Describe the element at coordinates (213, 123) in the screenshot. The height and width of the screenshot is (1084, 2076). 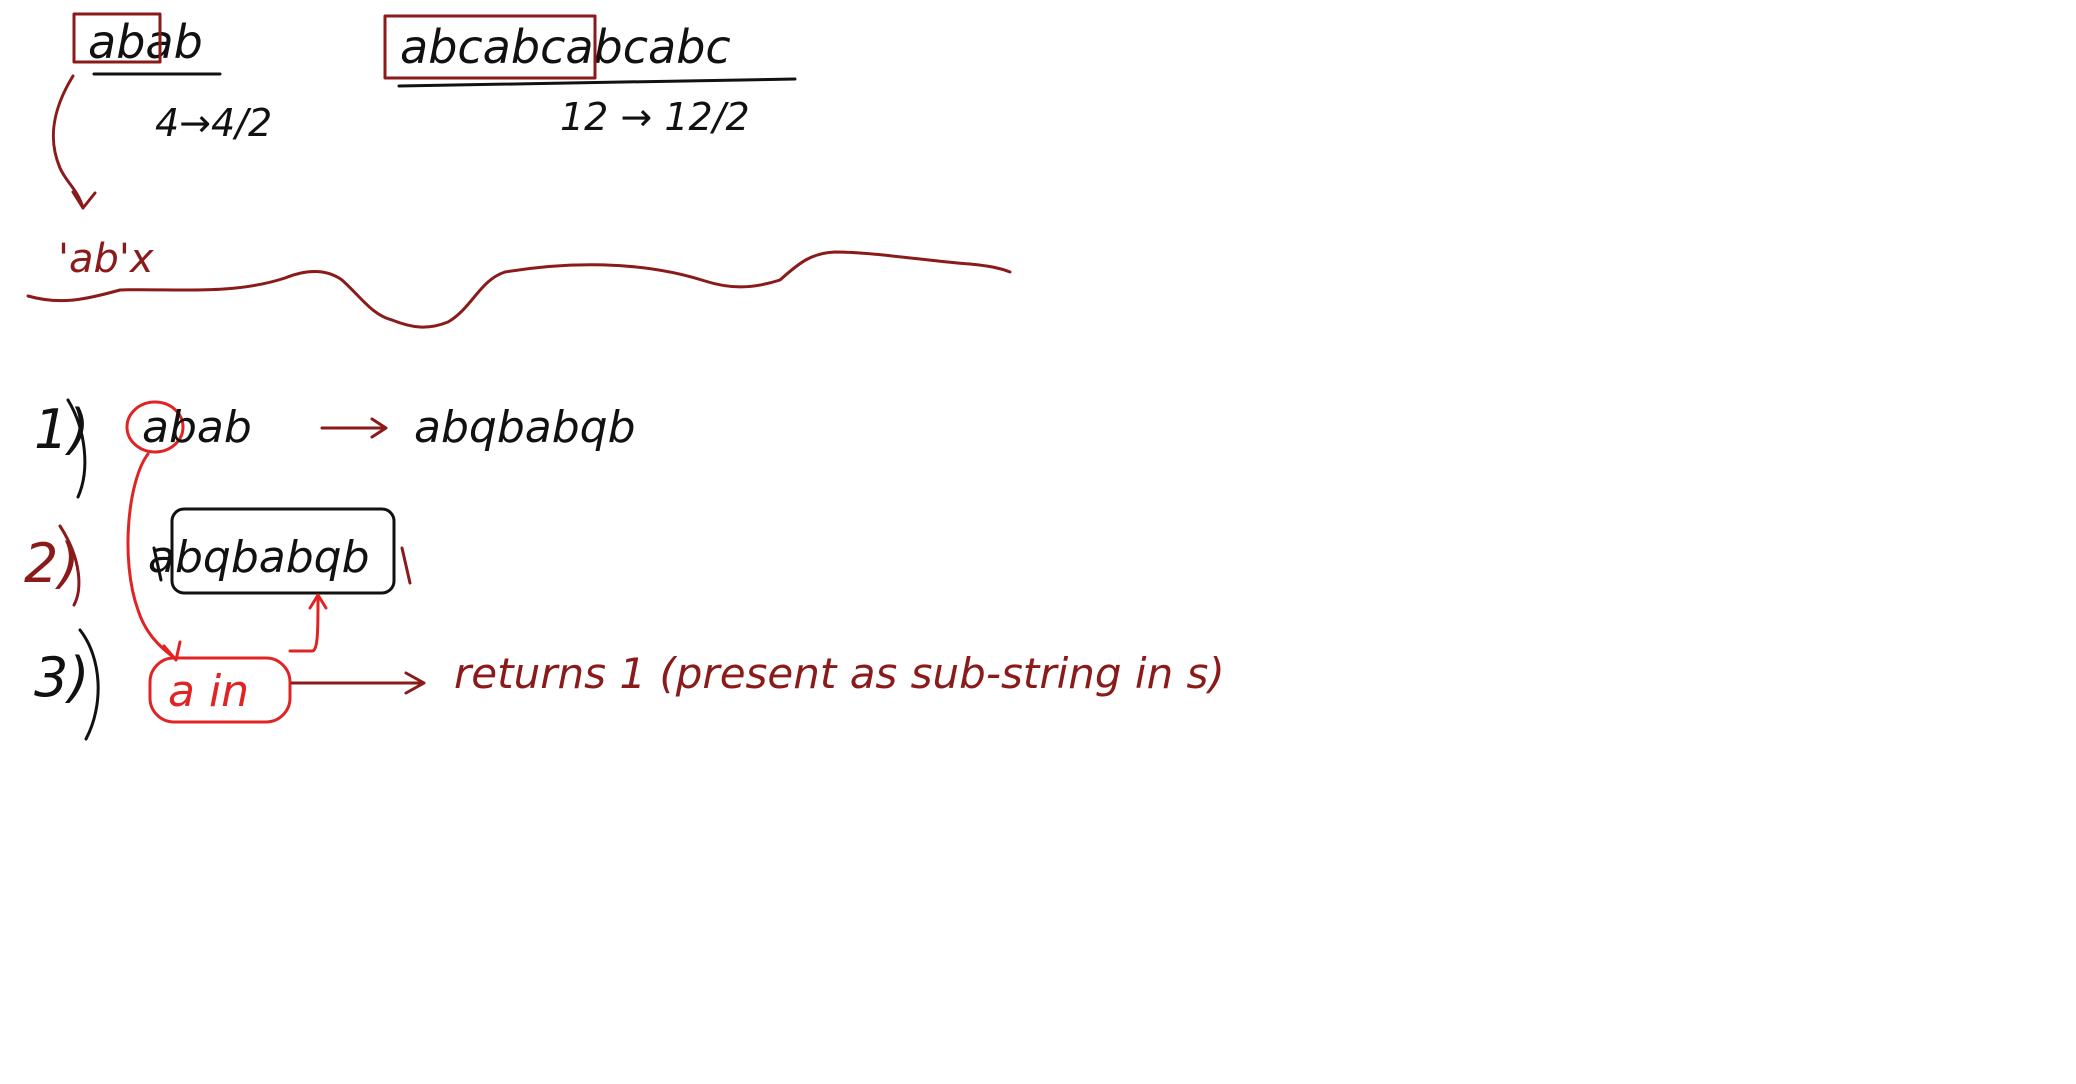
I see `example-left-length-note: 4→4/2` at that location.